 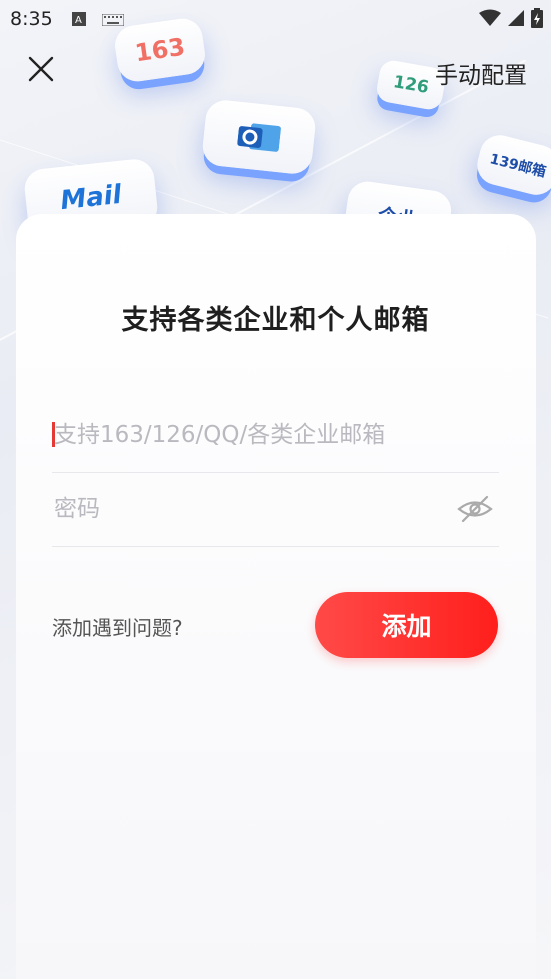 What do you see at coordinates (537, 20) in the screenshot?
I see `battery-icon` at bounding box center [537, 20].